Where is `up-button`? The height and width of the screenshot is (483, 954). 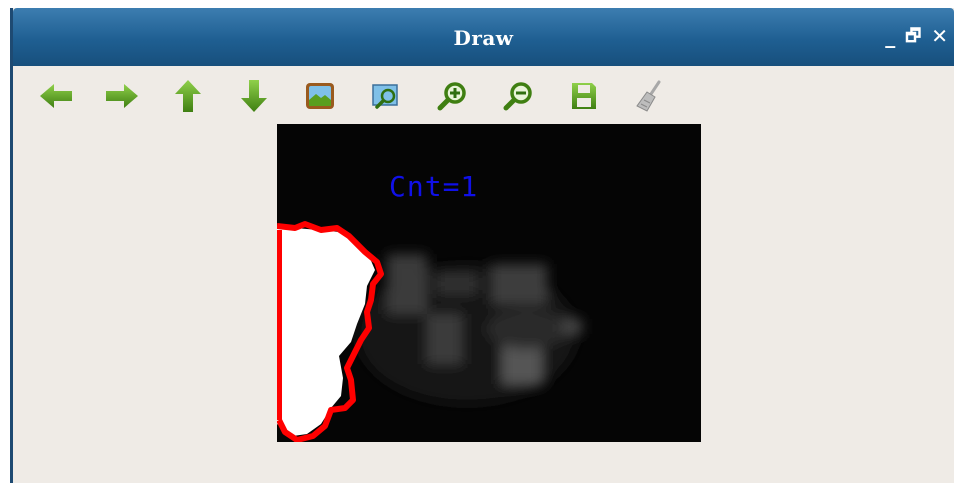
up-button is located at coordinates (188, 96).